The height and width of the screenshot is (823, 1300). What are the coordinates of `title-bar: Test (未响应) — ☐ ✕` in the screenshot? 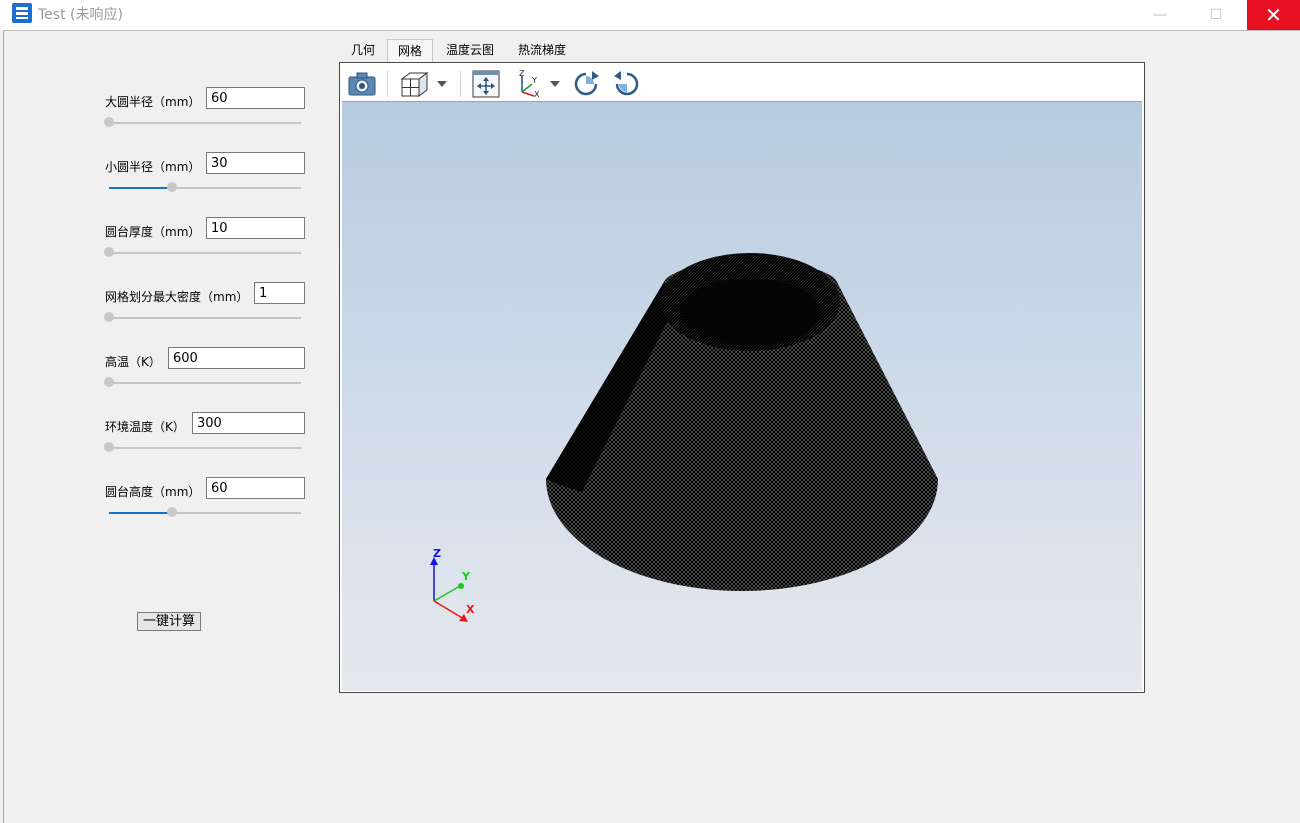 It's located at (650, 15).